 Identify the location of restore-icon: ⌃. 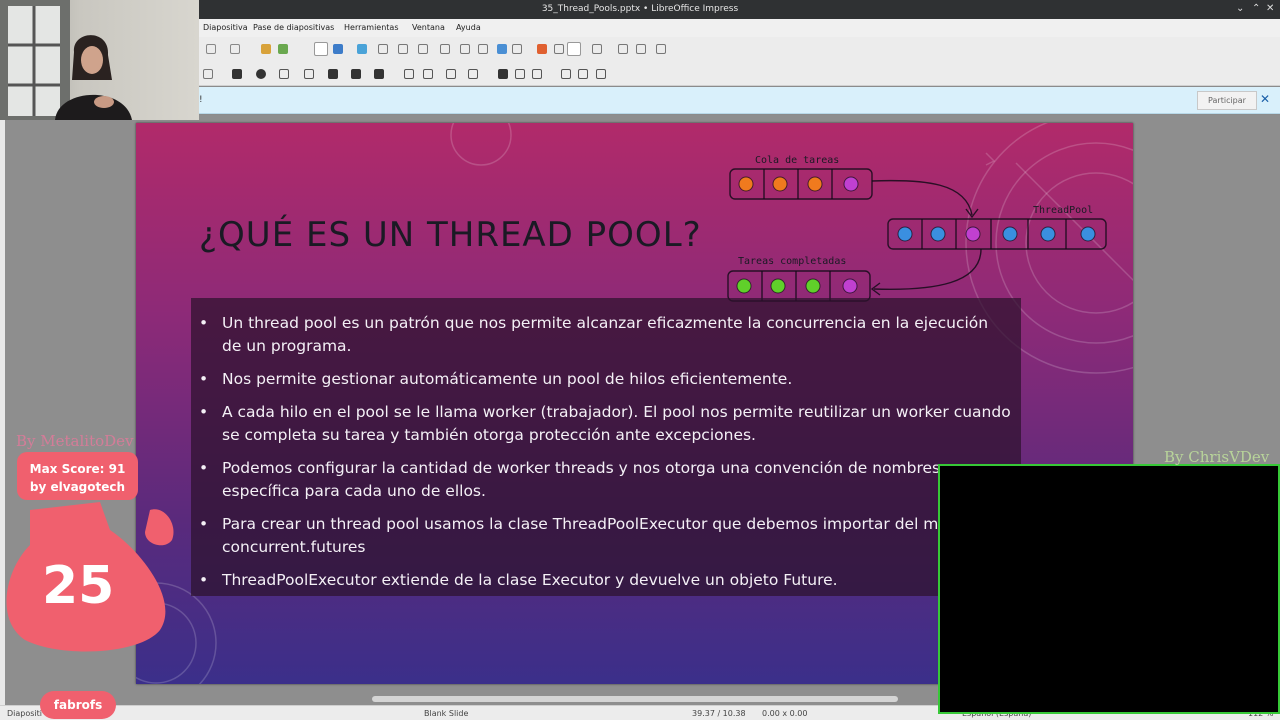
(1256, 8).